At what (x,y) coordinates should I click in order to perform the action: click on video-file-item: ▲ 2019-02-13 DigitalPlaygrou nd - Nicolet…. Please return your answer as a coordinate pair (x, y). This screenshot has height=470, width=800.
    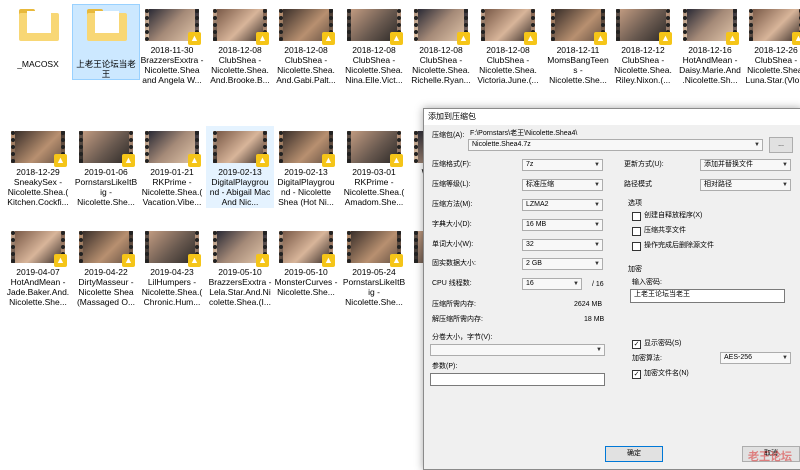
    Looking at the image, I should click on (306, 167).